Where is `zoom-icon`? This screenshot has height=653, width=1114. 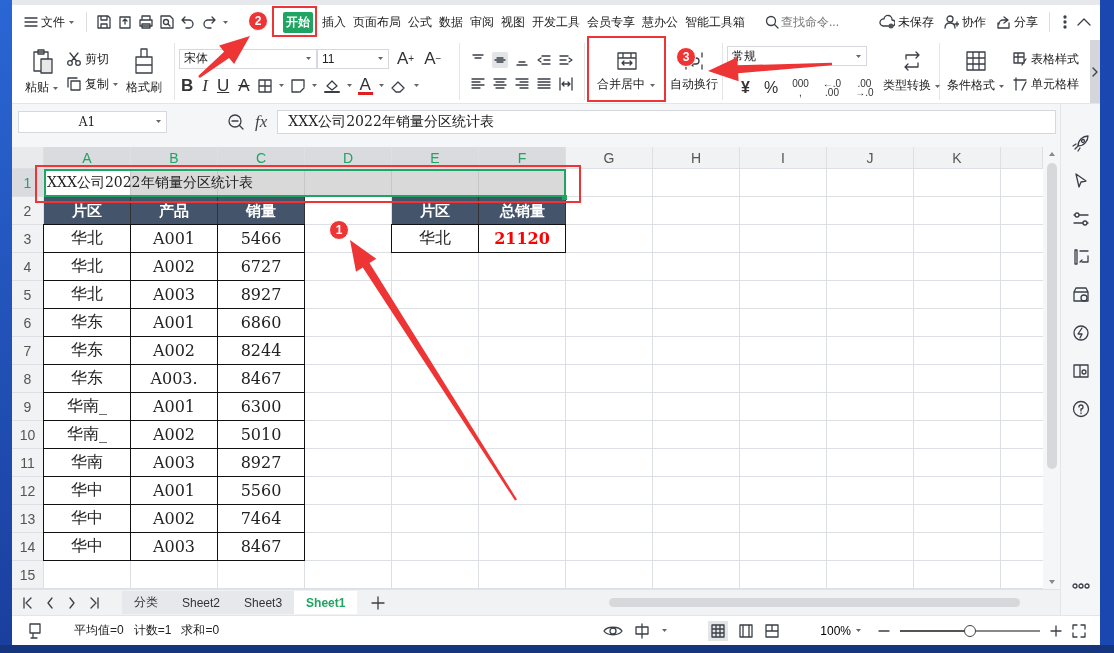
zoom-icon is located at coordinates (236, 121).